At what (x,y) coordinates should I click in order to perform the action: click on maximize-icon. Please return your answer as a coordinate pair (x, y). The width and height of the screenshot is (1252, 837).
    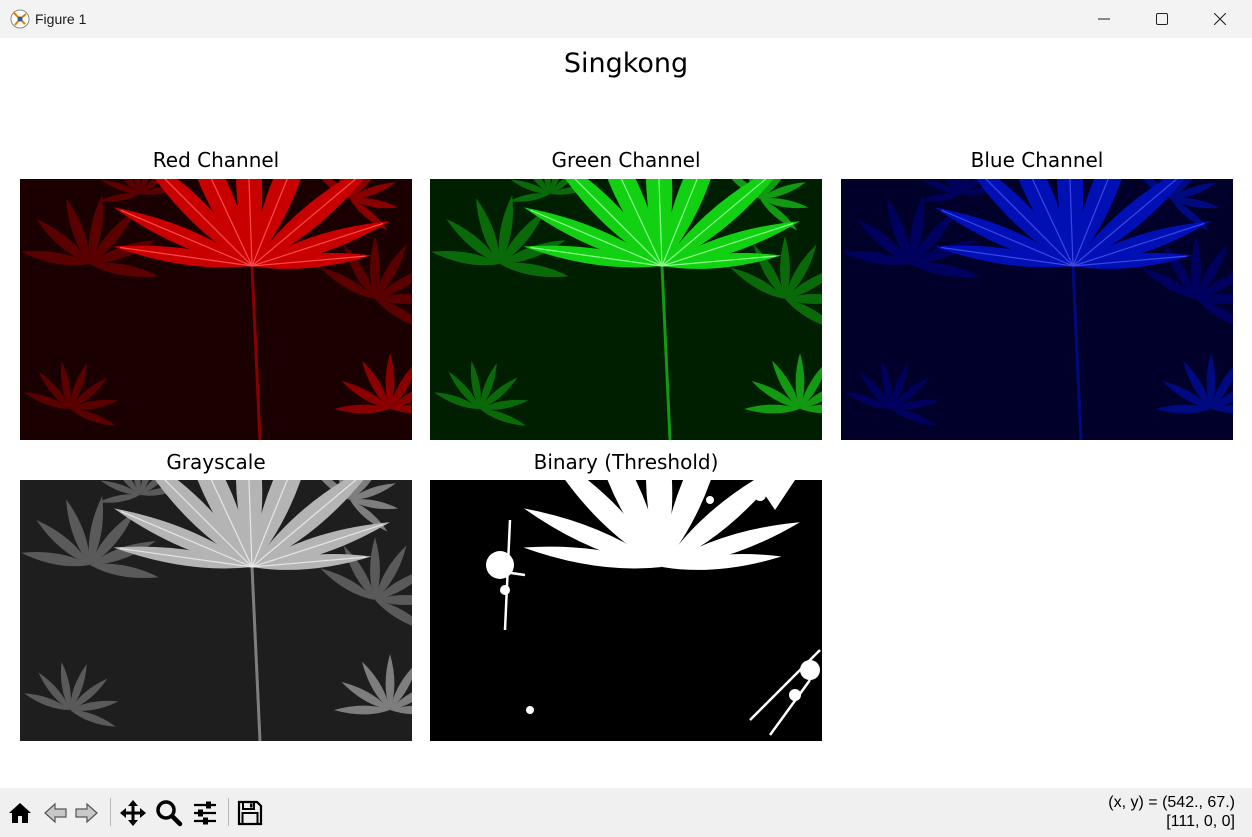
    Looking at the image, I should click on (1162, 19).